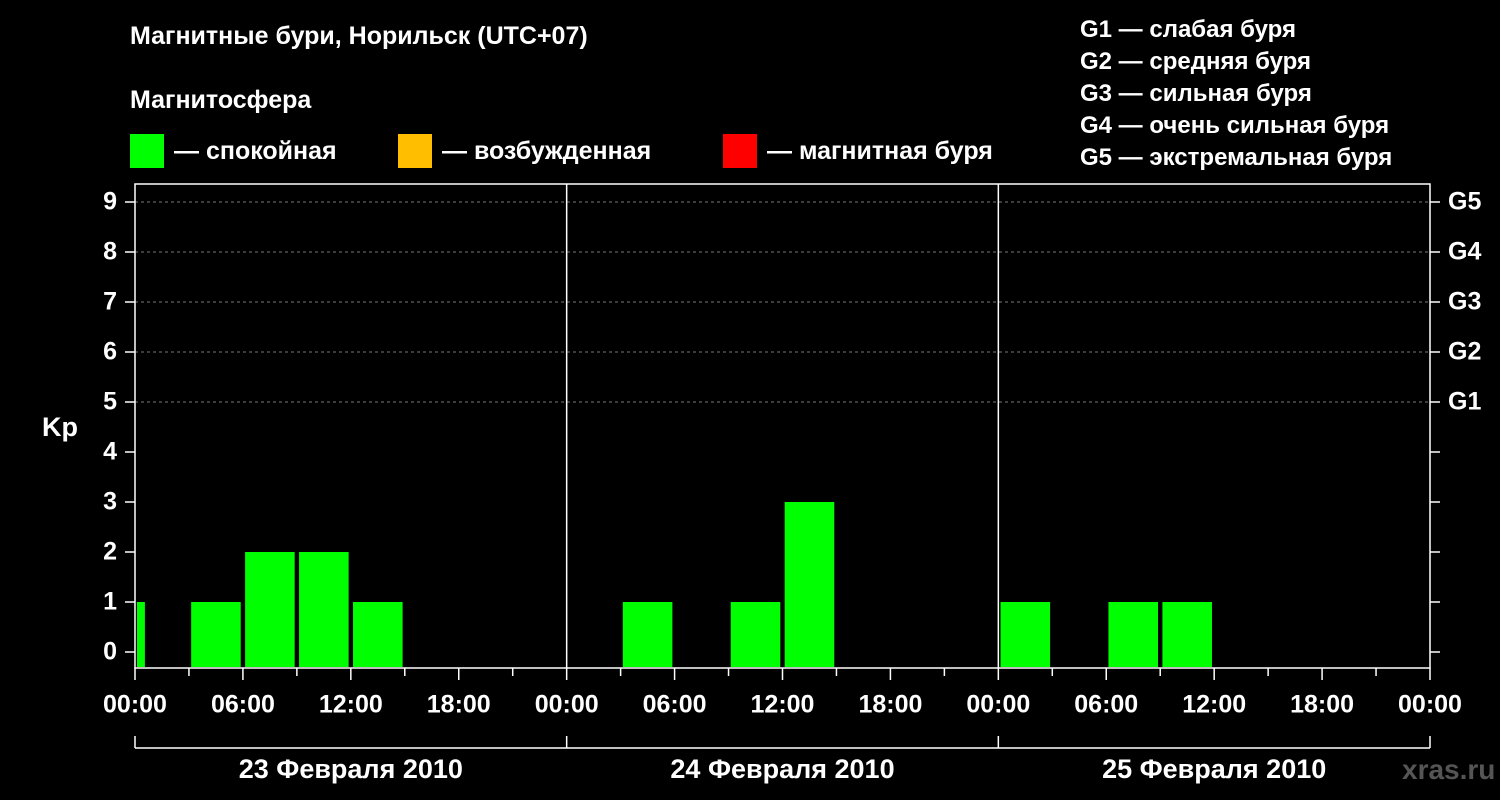 The image size is (1500, 800). I want to click on y-tick-label: 0, so click(110, 652).